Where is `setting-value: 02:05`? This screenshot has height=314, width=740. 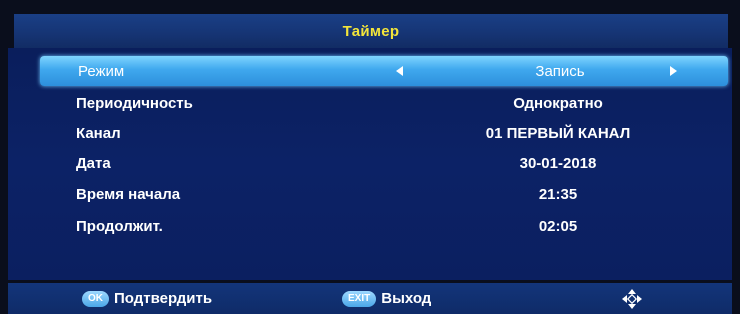 setting-value: 02:05 is located at coordinates (558, 226).